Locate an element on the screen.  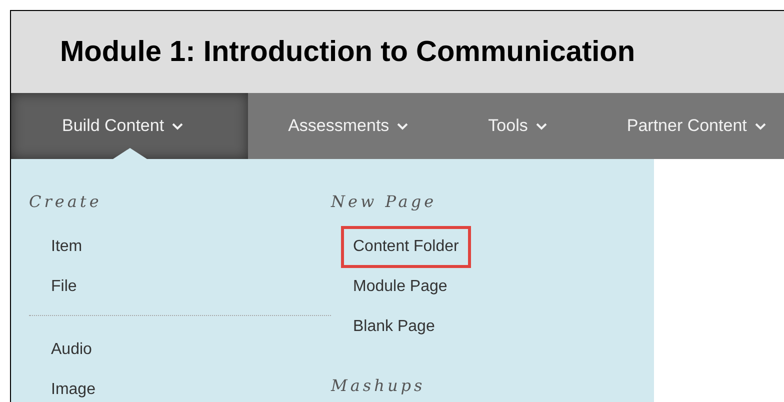
nav-tab: Tools is located at coordinates (517, 126).